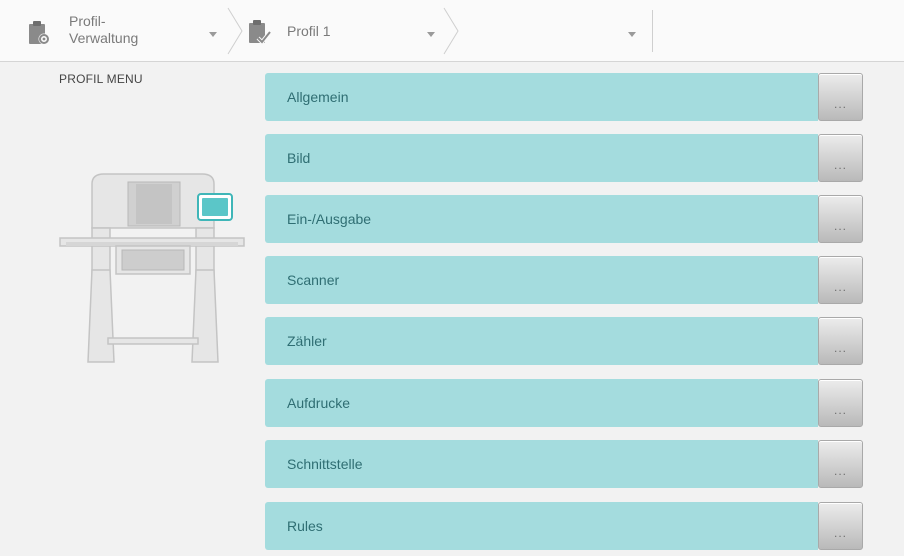  What do you see at coordinates (313, 280) in the screenshot?
I see `menu-item-label: Scanner` at bounding box center [313, 280].